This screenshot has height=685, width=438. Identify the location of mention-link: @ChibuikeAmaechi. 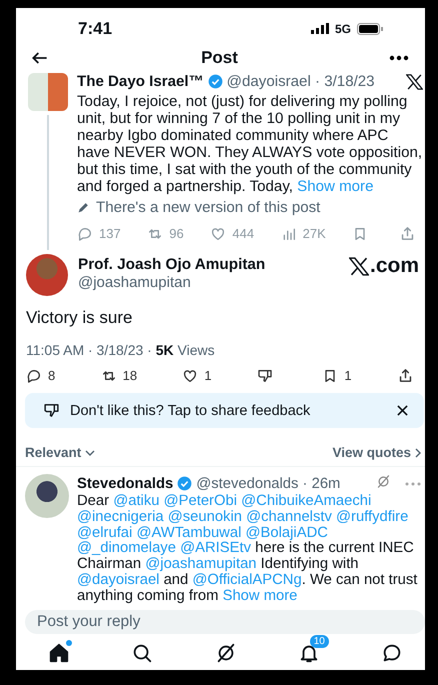
(306, 501).